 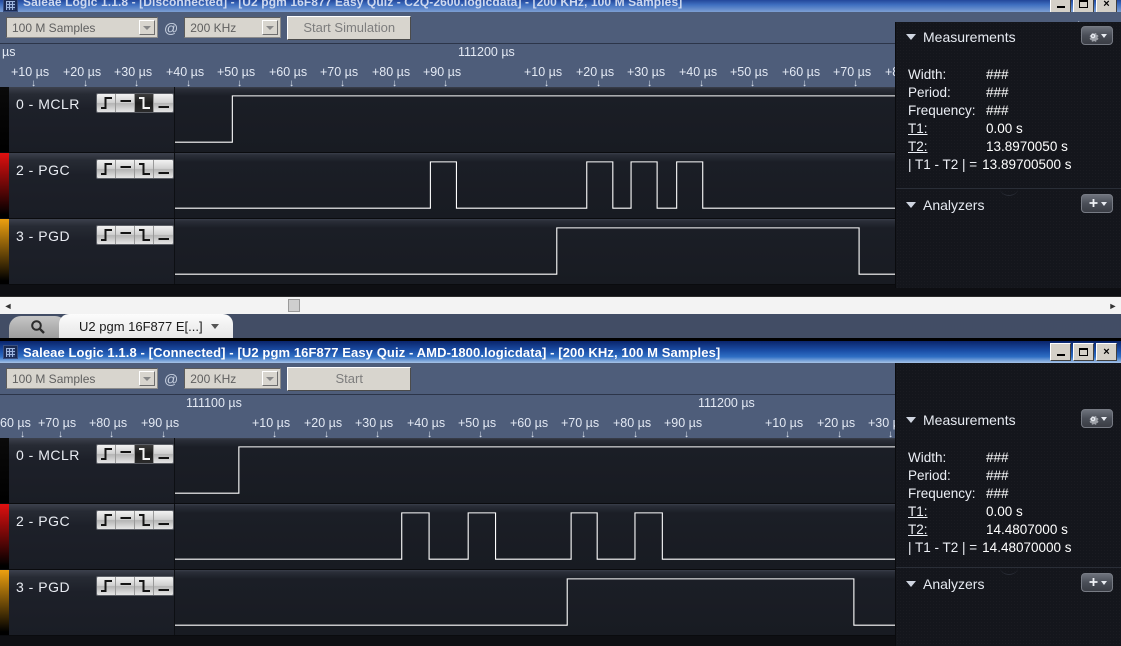 What do you see at coordinates (57, 423) in the screenshot?
I see `ruler-minor-label: +70 µs` at bounding box center [57, 423].